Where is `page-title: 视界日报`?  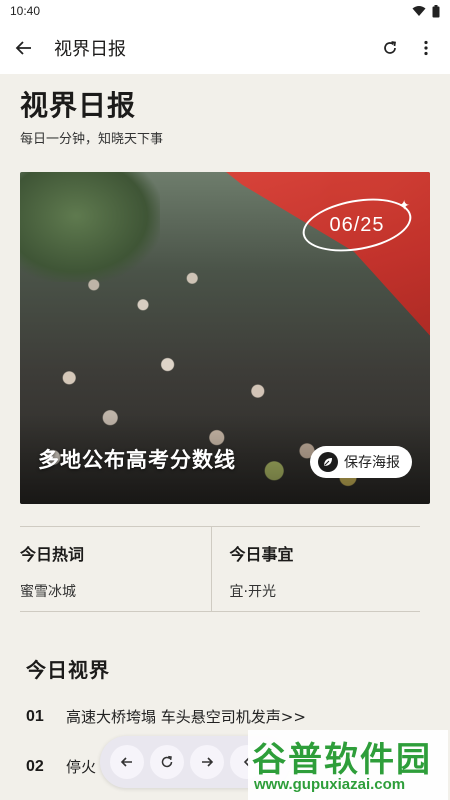 page-title: 视界日报 is located at coordinates (78, 105).